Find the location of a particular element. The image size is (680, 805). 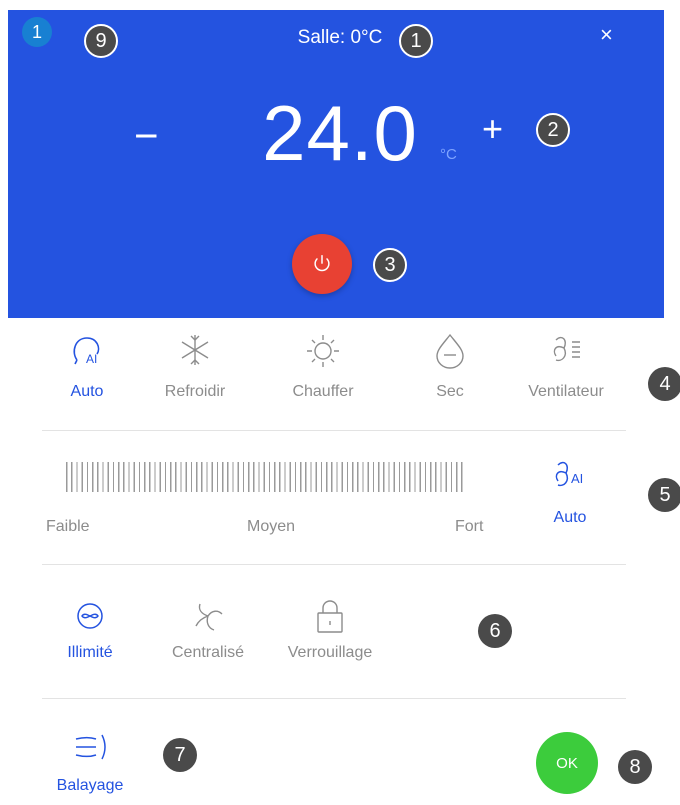

fan-icon is located at coordinates (566, 349).